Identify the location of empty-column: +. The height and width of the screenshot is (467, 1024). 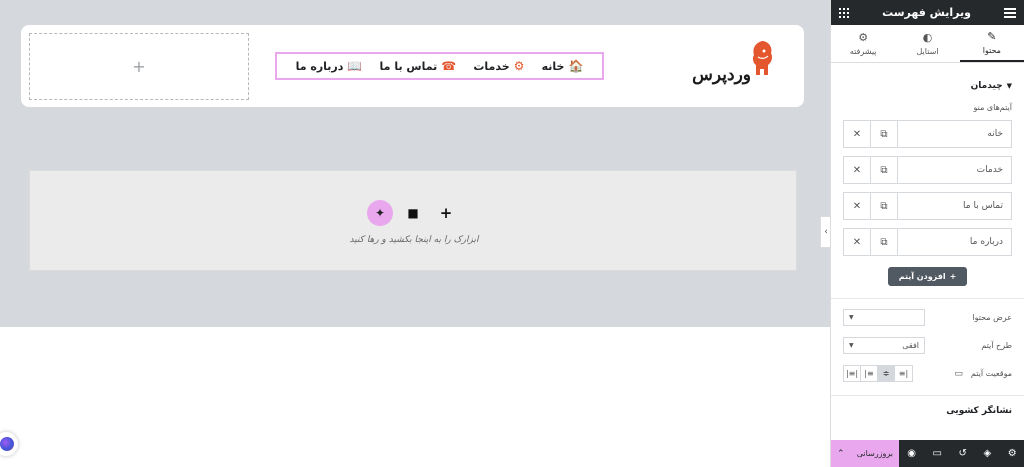
(139, 66).